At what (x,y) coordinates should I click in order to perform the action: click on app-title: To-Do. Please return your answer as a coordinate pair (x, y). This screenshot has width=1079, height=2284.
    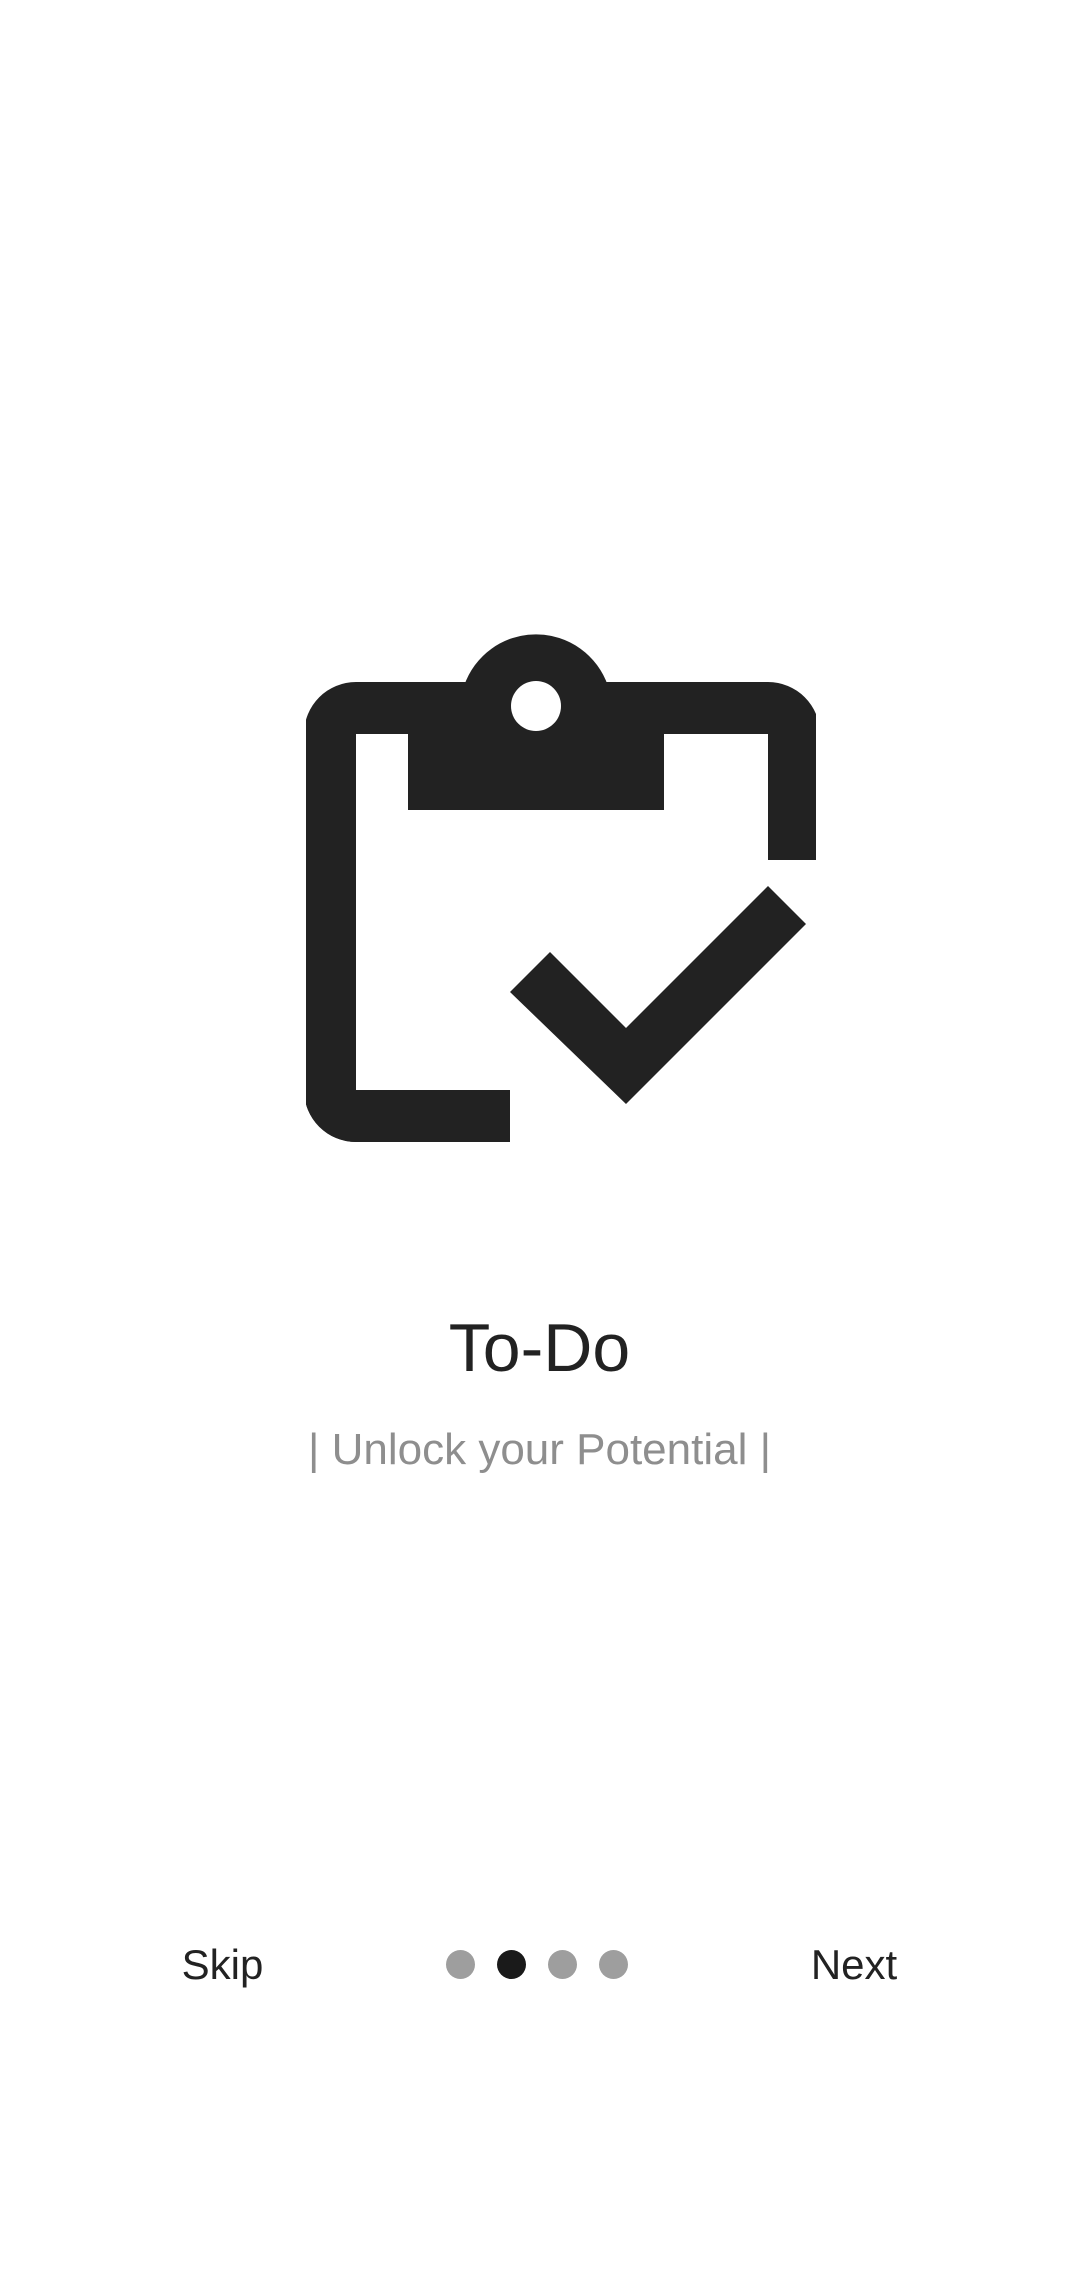
    Looking at the image, I should click on (539, 1348).